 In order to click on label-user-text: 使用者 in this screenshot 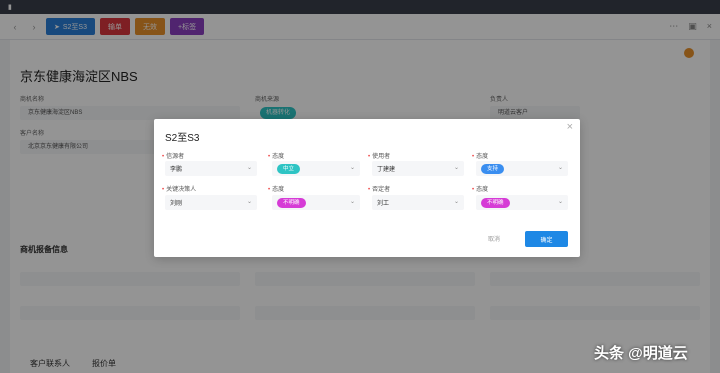, I will do `click(381, 157)`.